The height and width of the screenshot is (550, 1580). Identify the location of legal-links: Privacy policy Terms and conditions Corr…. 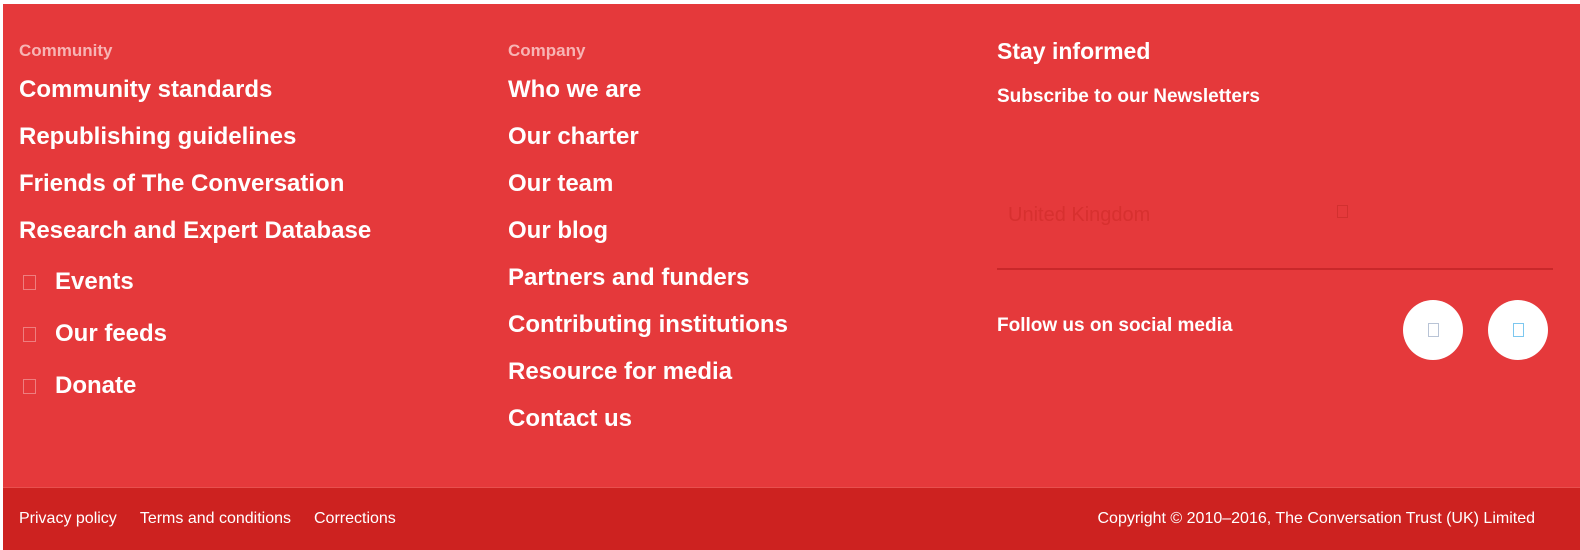
(219, 519).